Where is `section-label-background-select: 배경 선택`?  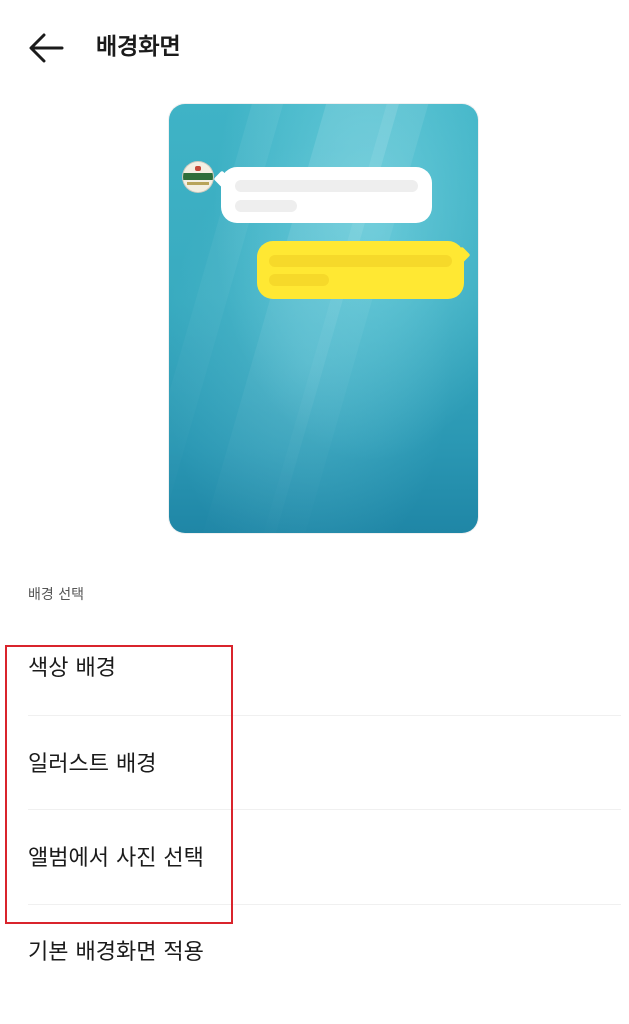 section-label-background-select: 배경 선택 is located at coordinates (56, 595).